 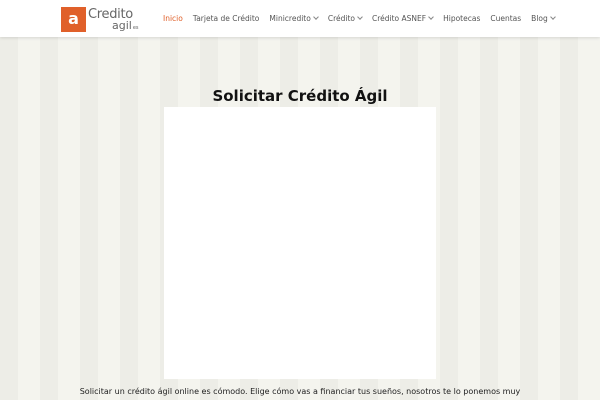 I want to click on logo-wordmark: Credito agiles, so click(x=113, y=19).